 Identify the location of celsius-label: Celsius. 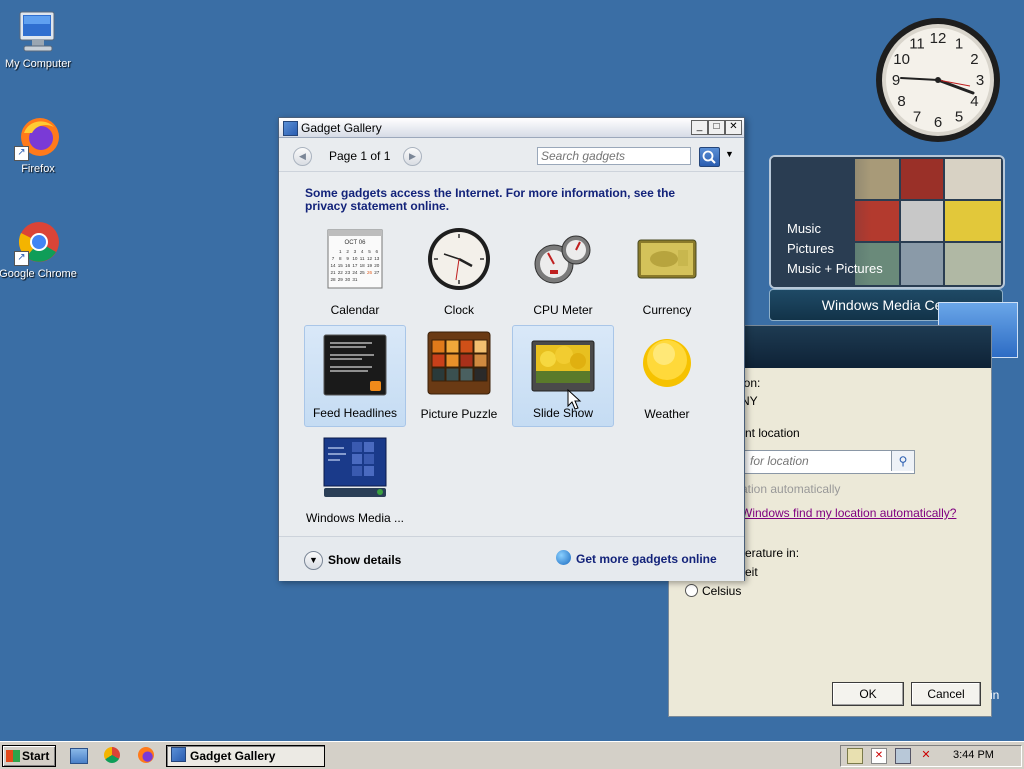
(722, 591).